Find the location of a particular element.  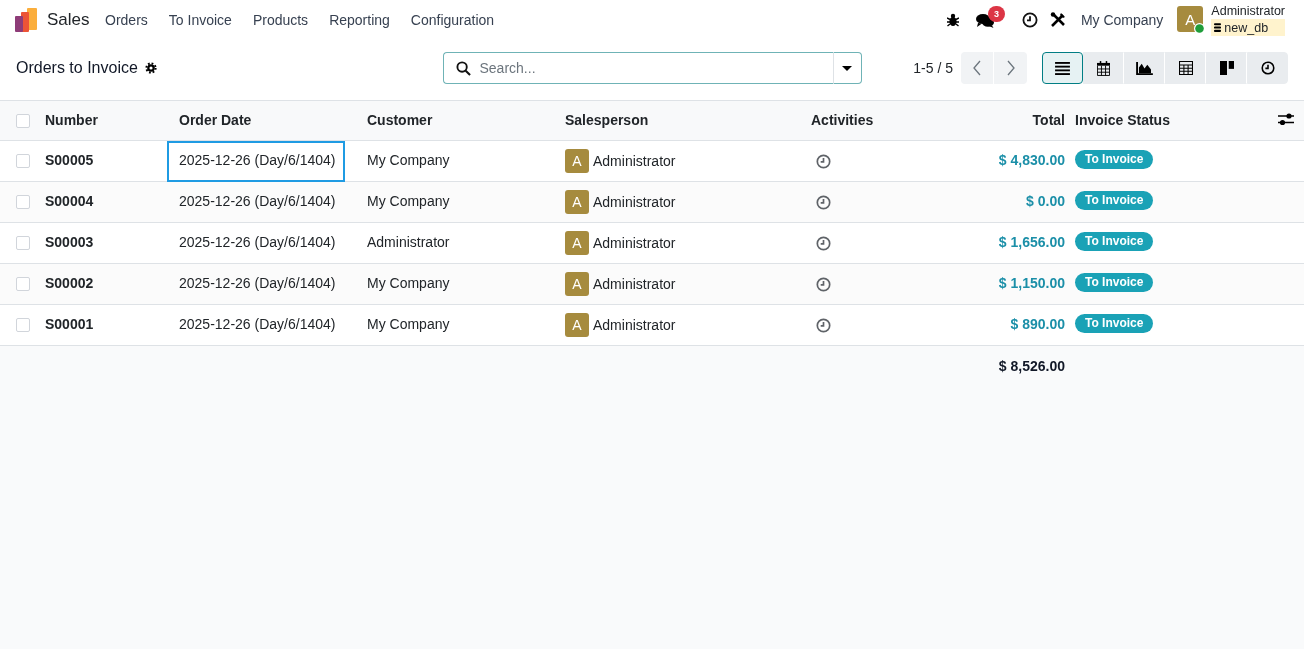

search-options-button is located at coordinates (847, 68).